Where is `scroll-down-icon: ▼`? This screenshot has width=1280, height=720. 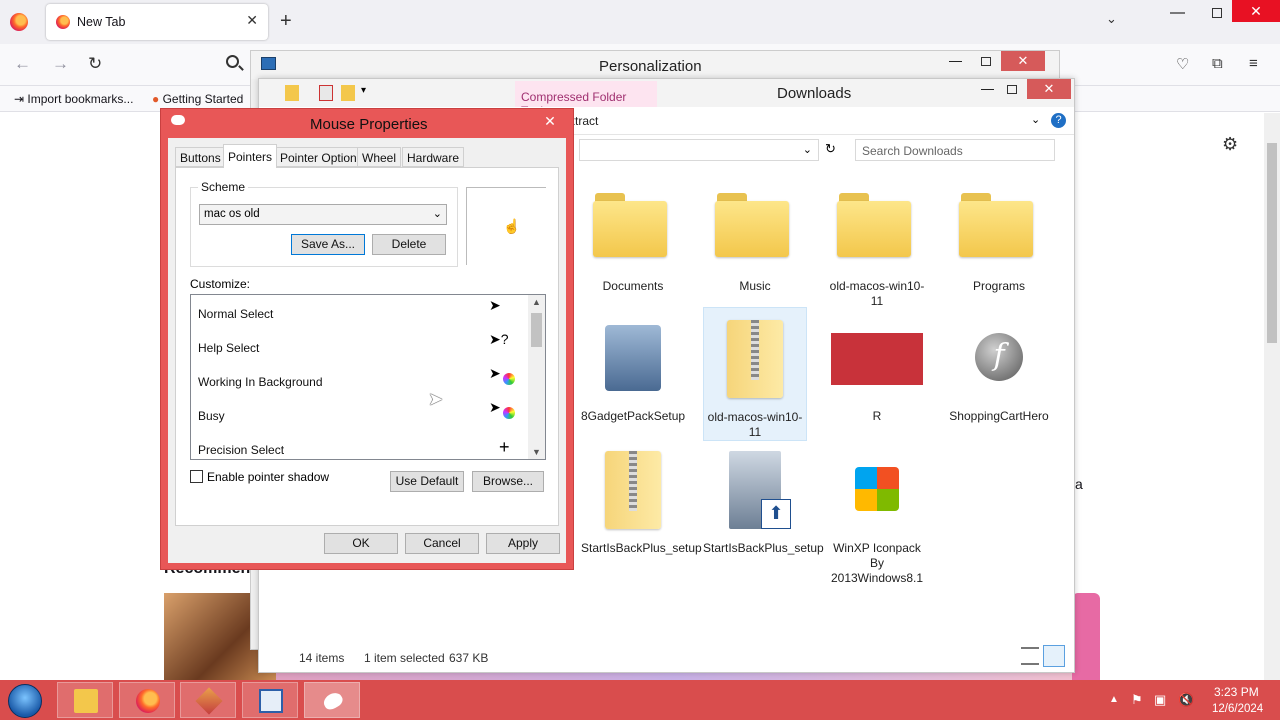 scroll-down-icon: ▼ is located at coordinates (536, 452).